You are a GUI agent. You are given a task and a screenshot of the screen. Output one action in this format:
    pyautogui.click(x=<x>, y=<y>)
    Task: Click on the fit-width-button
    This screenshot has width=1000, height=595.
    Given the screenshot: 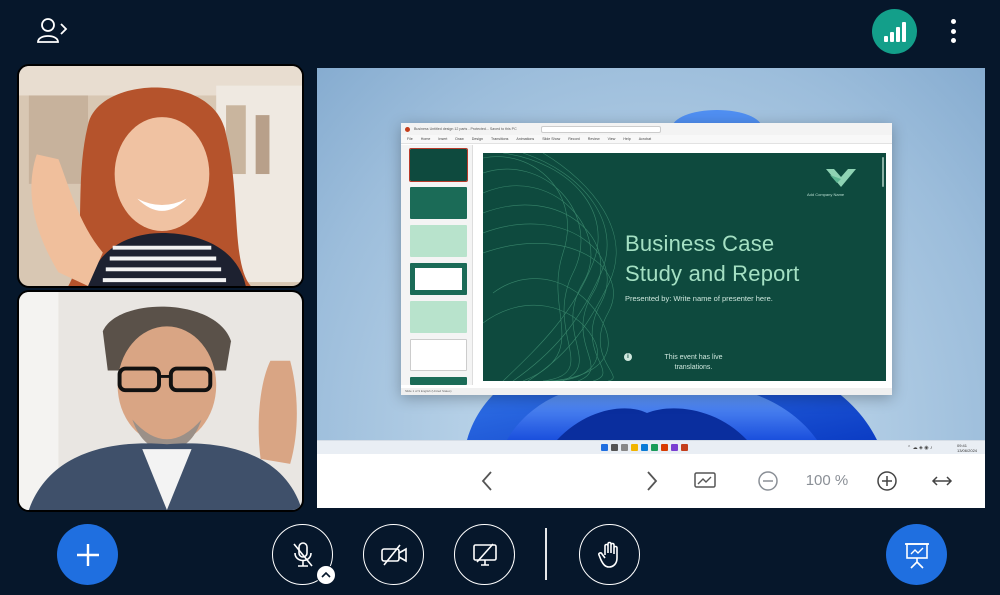 What is the action you would take?
    pyautogui.click(x=942, y=481)
    